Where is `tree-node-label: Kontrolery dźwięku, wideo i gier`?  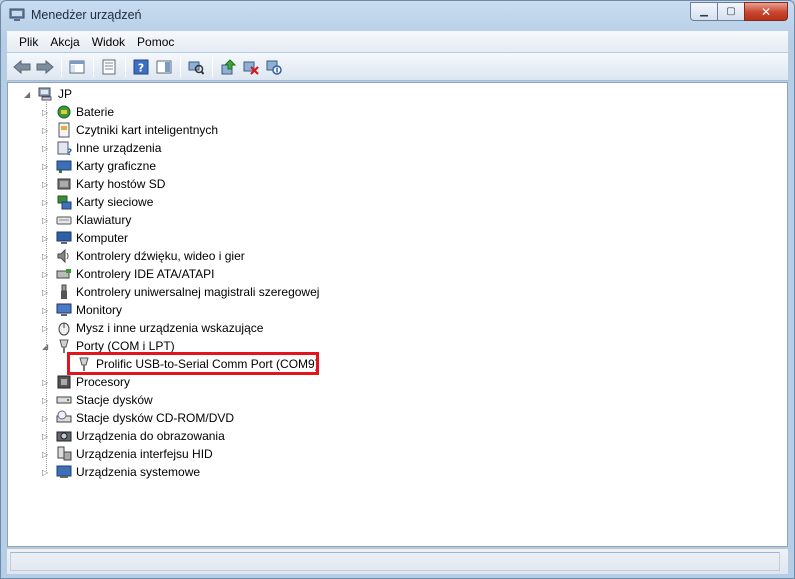
tree-node-label: Kontrolery dźwięku, wideo i gier is located at coordinates (160, 256).